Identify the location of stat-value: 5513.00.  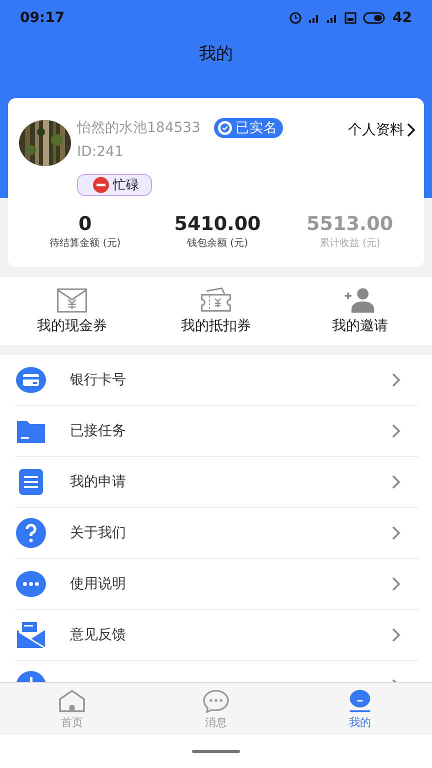
(350, 224).